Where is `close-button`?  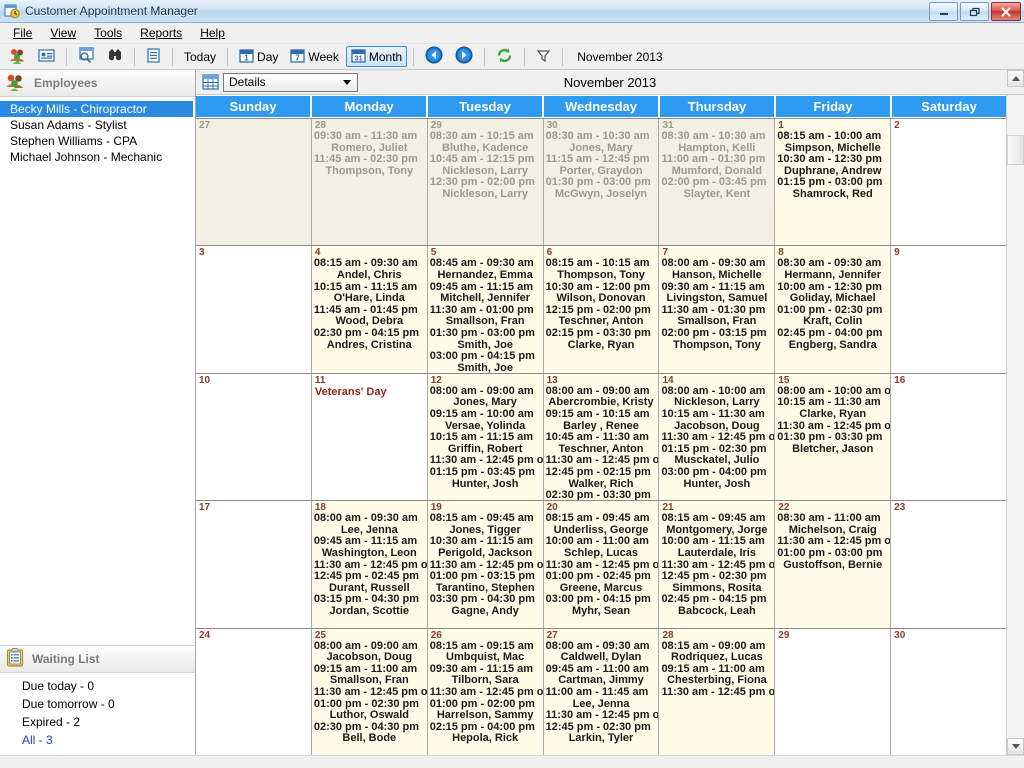 close-button is located at coordinates (1006, 11).